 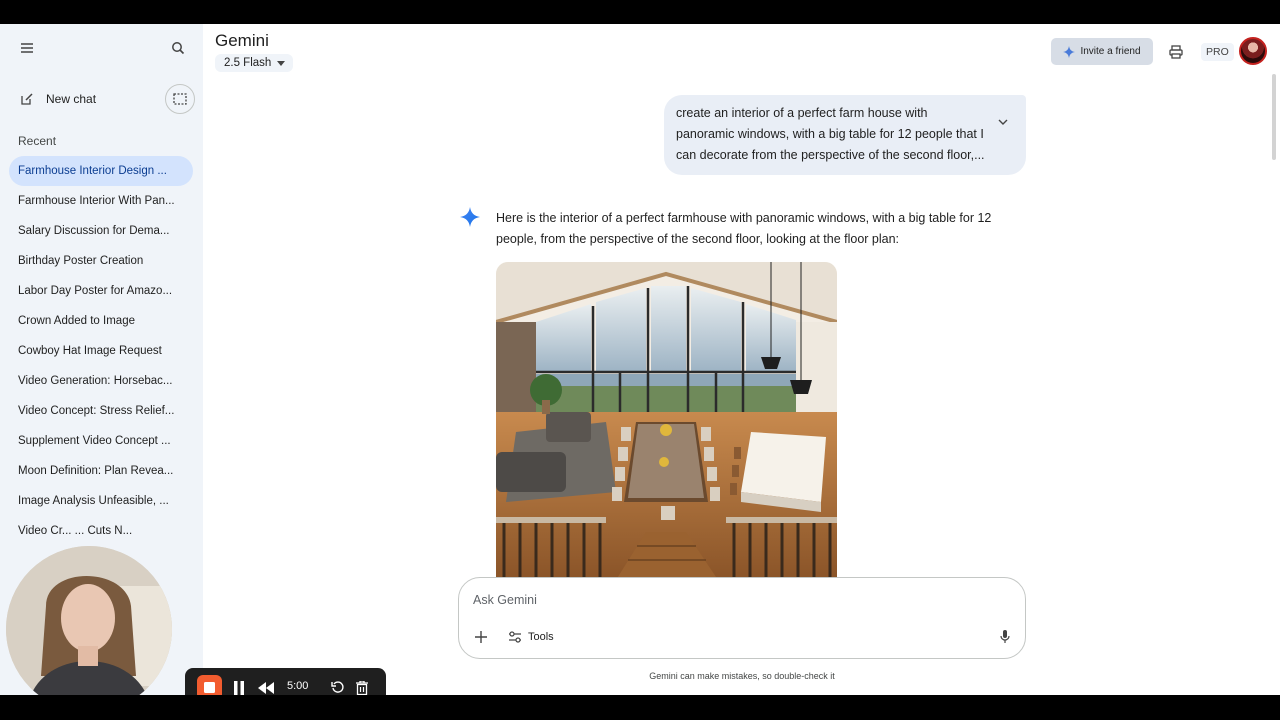 I want to click on menu-icon, so click(x=27, y=48).